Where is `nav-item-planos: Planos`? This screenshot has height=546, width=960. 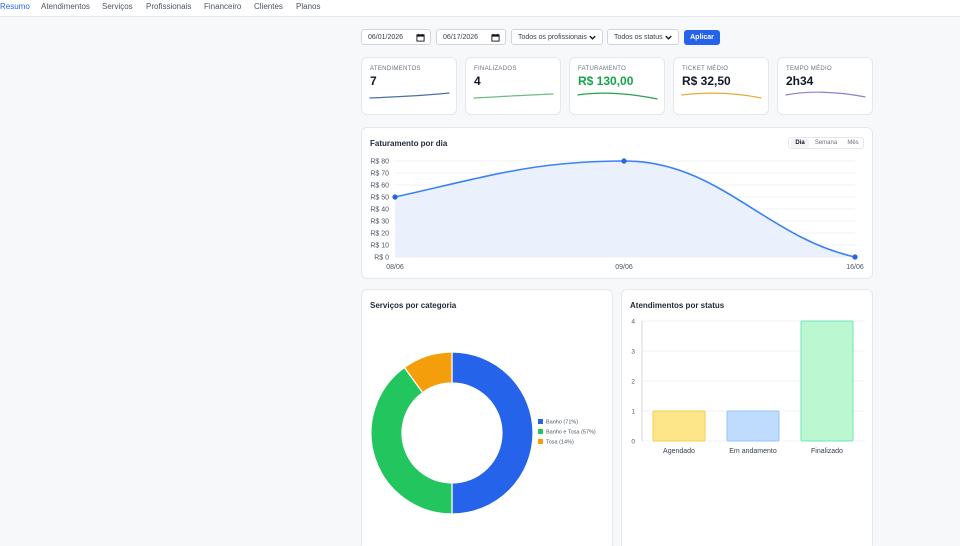
nav-item-planos: Planos is located at coordinates (308, 6).